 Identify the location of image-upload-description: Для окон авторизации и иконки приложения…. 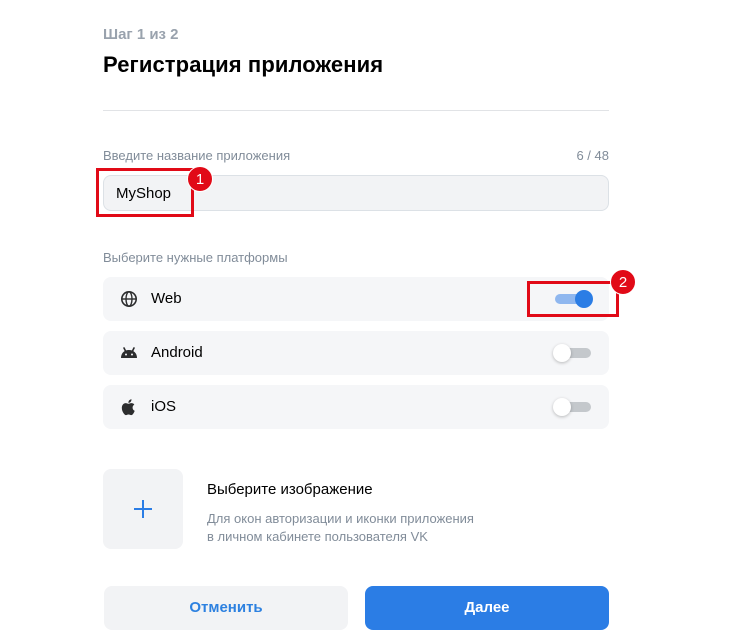
(340, 528).